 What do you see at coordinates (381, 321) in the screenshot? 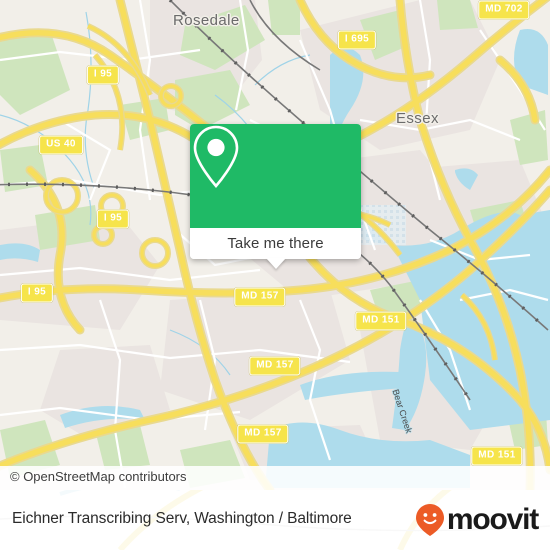
I see `road-shield-md-151-a: MD 151` at bounding box center [381, 321].